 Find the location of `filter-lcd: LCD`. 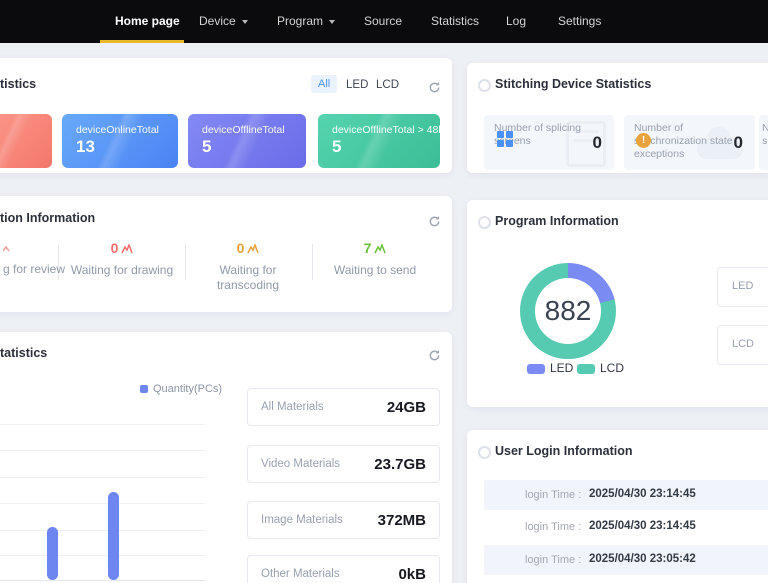

filter-lcd: LCD is located at coordinates (387, 85).